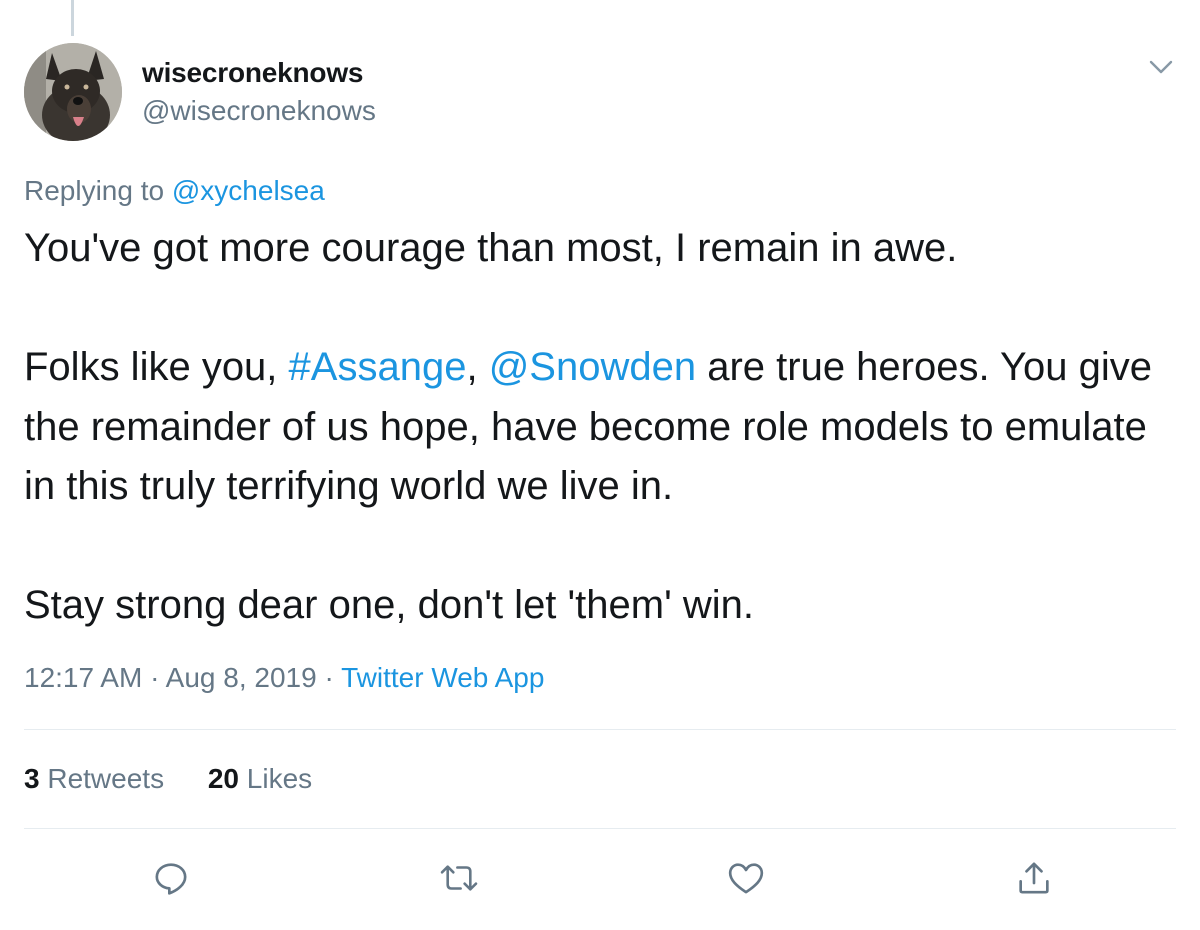 This screenshot has height=930, width=1200. Describe the element at coordinates (98, 190) in the screenshot. I see `replying-prefix: Replying to` at that location.